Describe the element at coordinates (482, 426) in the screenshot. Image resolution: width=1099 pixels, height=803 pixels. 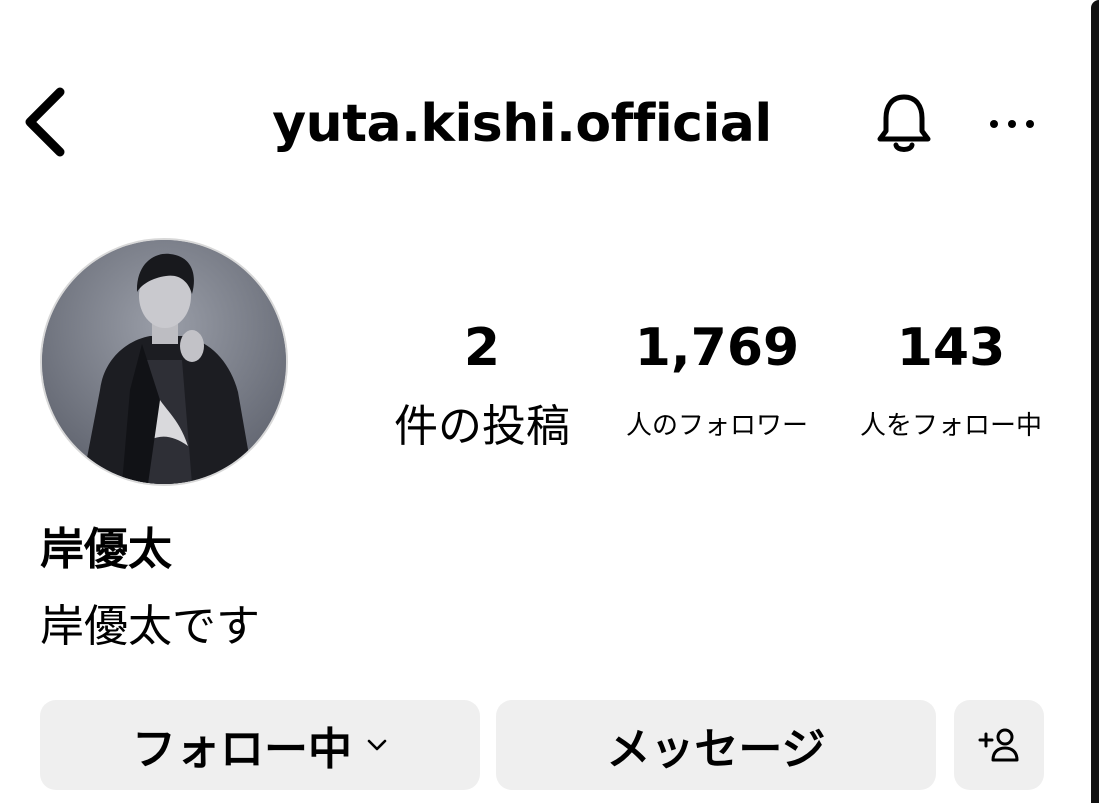
I see `posts-label: 件の投稿` at that location.